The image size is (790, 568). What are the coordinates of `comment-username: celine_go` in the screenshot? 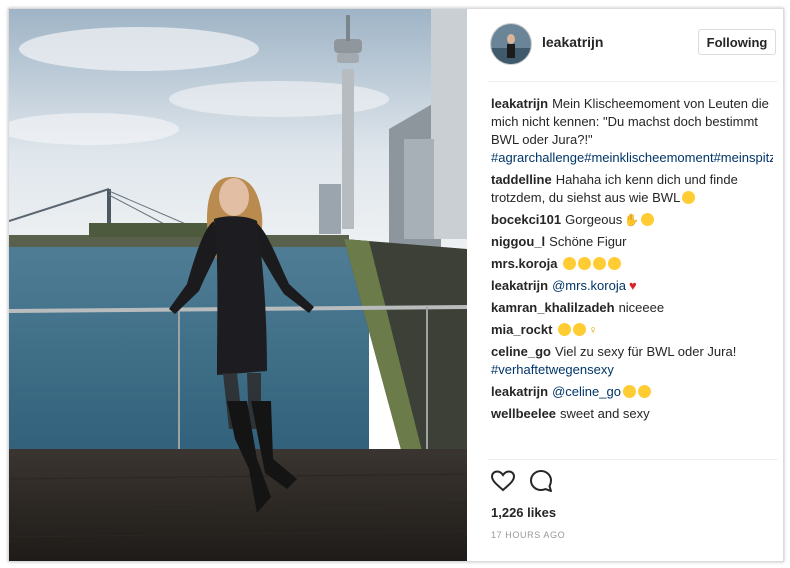 It's located at (521, 351).